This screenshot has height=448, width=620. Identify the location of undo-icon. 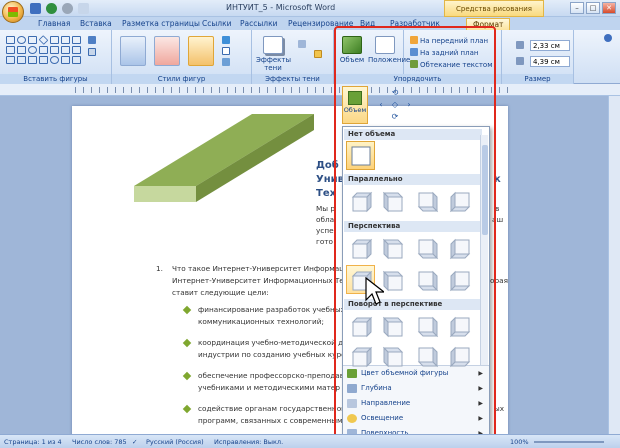
(51, 8).